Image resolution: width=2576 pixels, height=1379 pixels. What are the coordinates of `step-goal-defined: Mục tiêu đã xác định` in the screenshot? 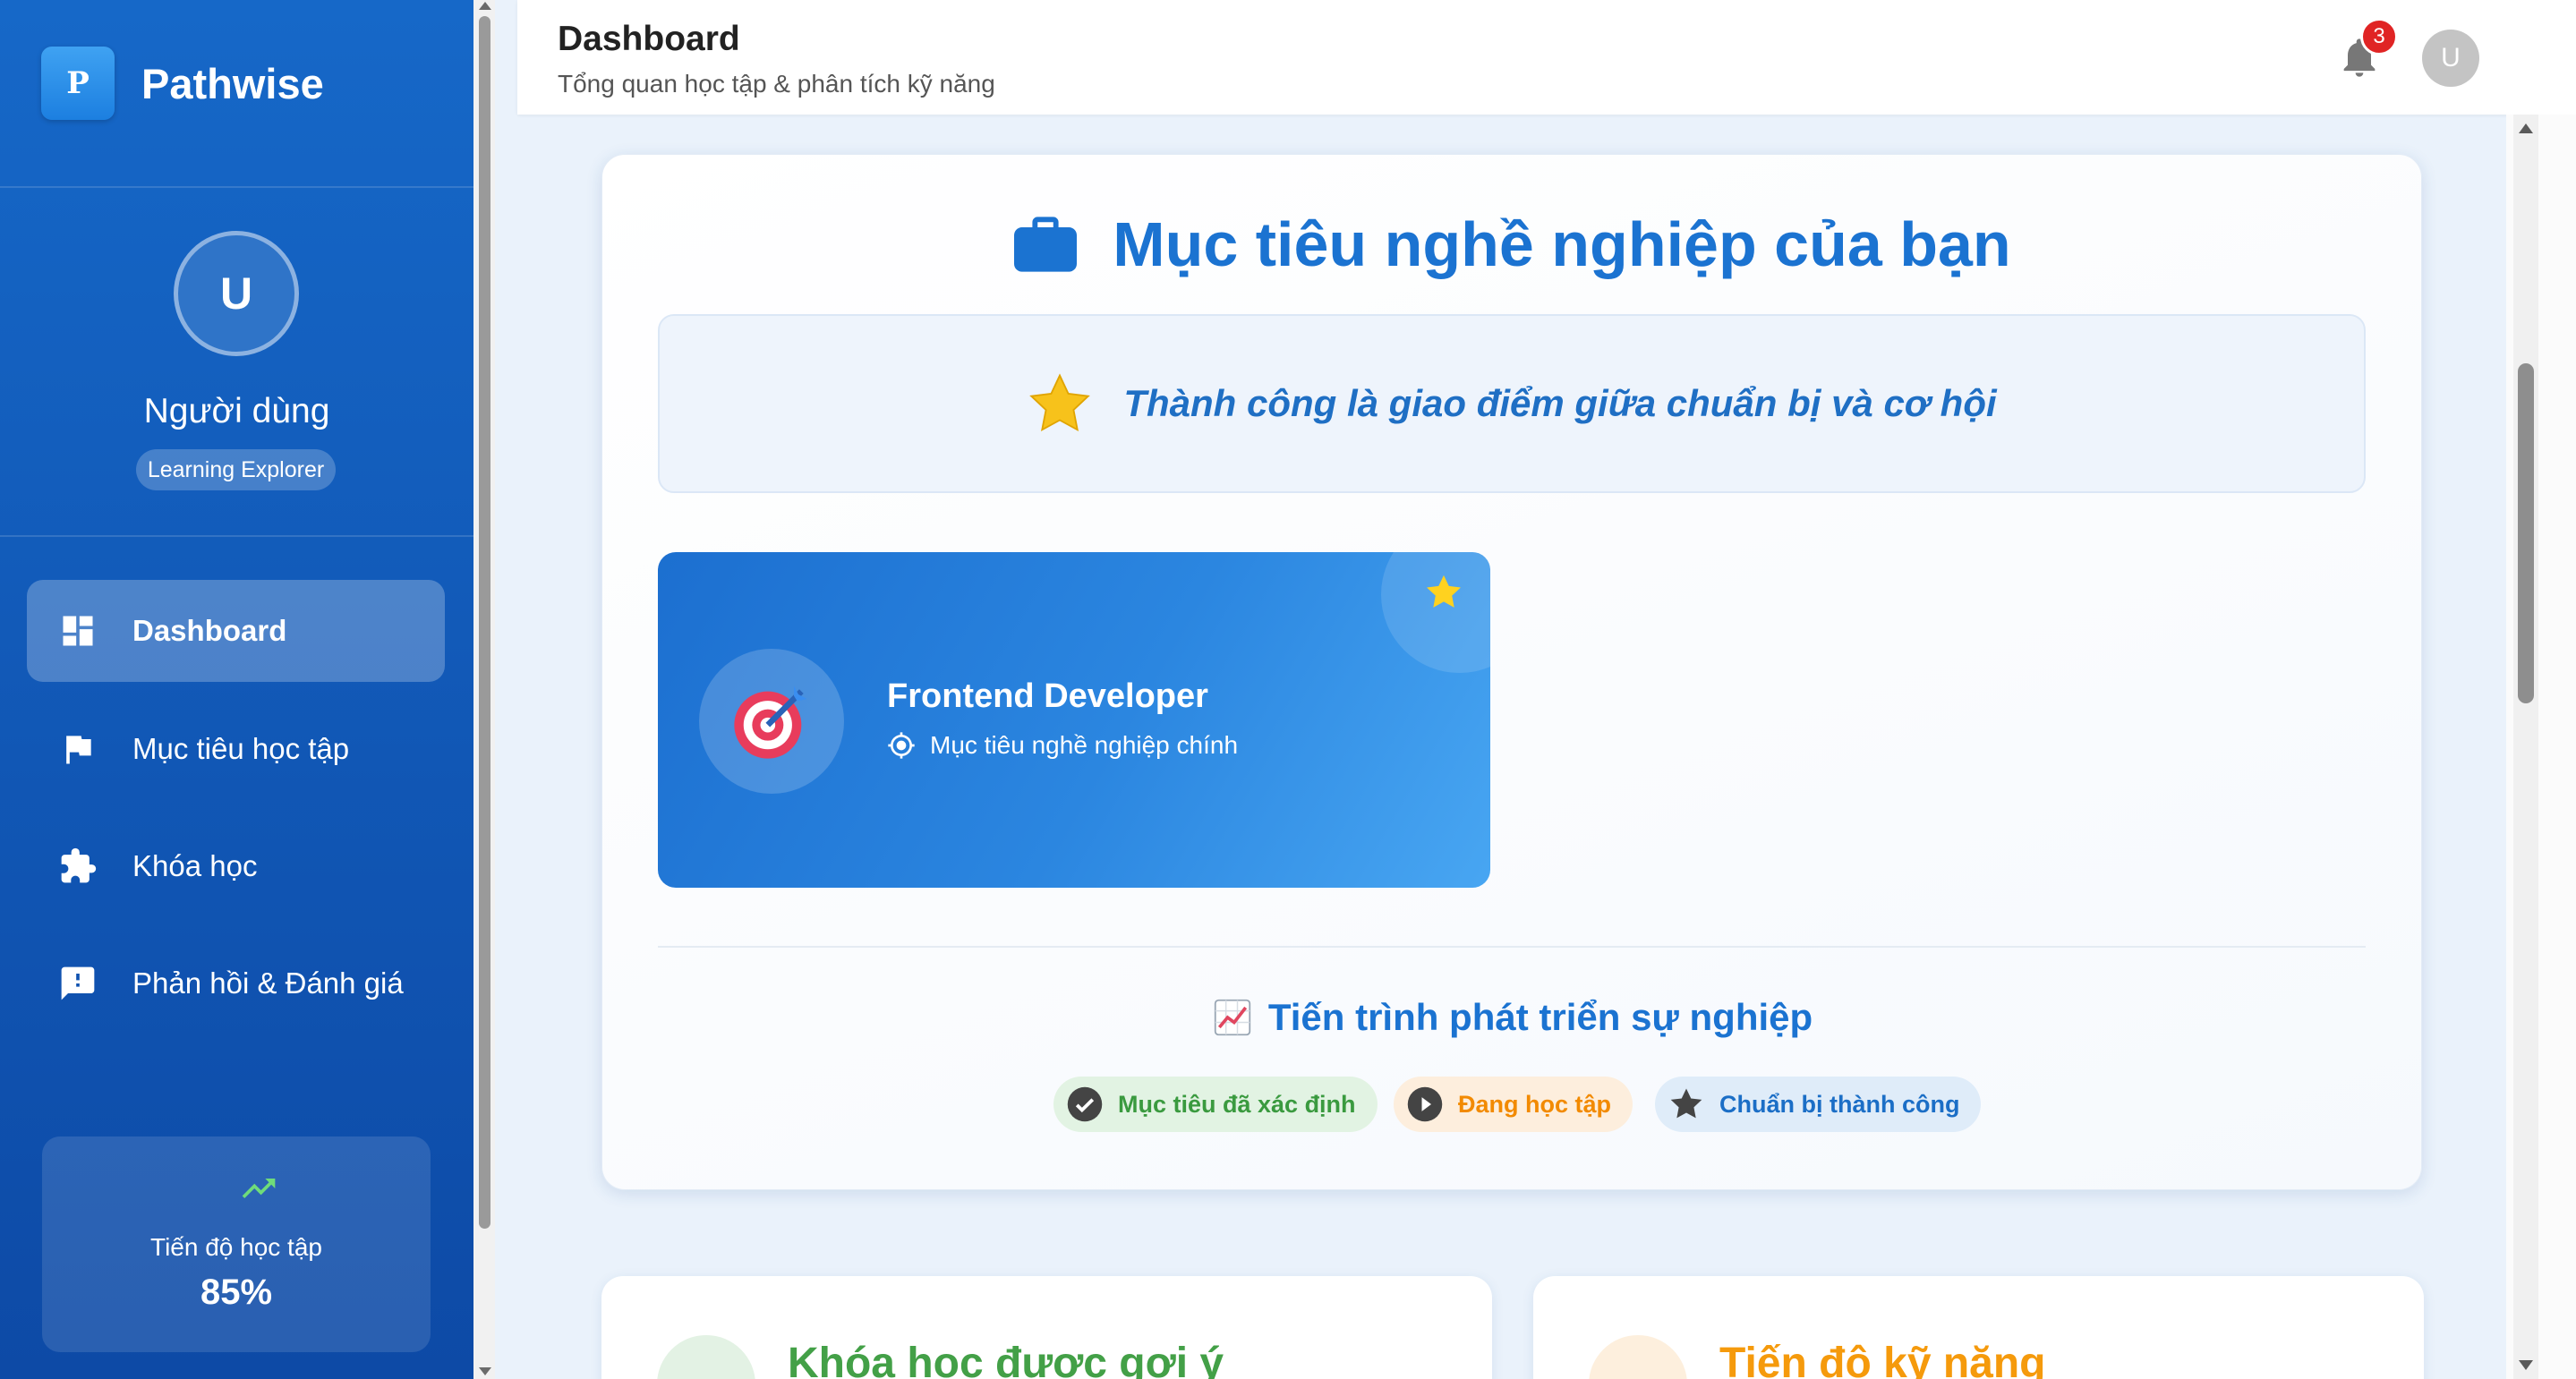 It's located at (1215, 1104).